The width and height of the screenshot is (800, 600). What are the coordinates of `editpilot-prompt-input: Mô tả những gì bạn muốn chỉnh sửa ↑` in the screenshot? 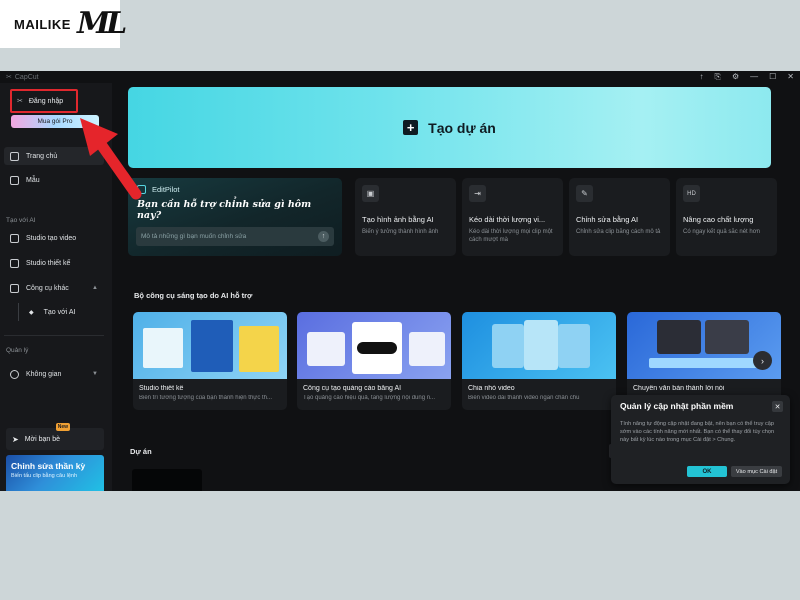 It's located at (235, 236).